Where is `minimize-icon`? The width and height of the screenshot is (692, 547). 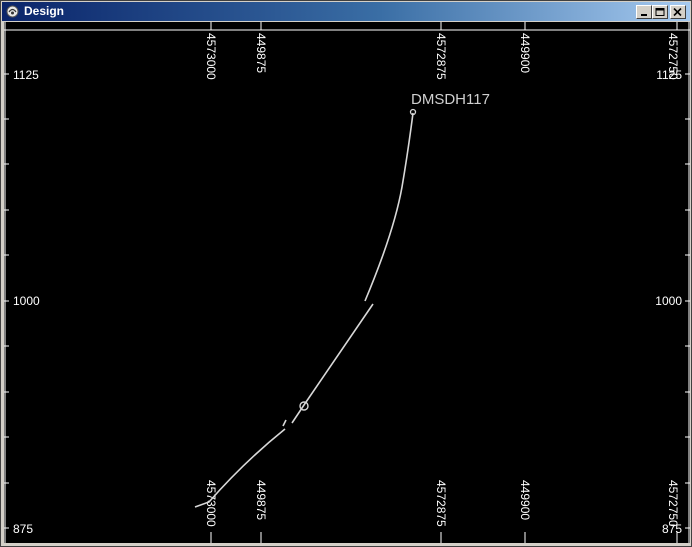 minimize-icon is located at coordinates (644, 15).